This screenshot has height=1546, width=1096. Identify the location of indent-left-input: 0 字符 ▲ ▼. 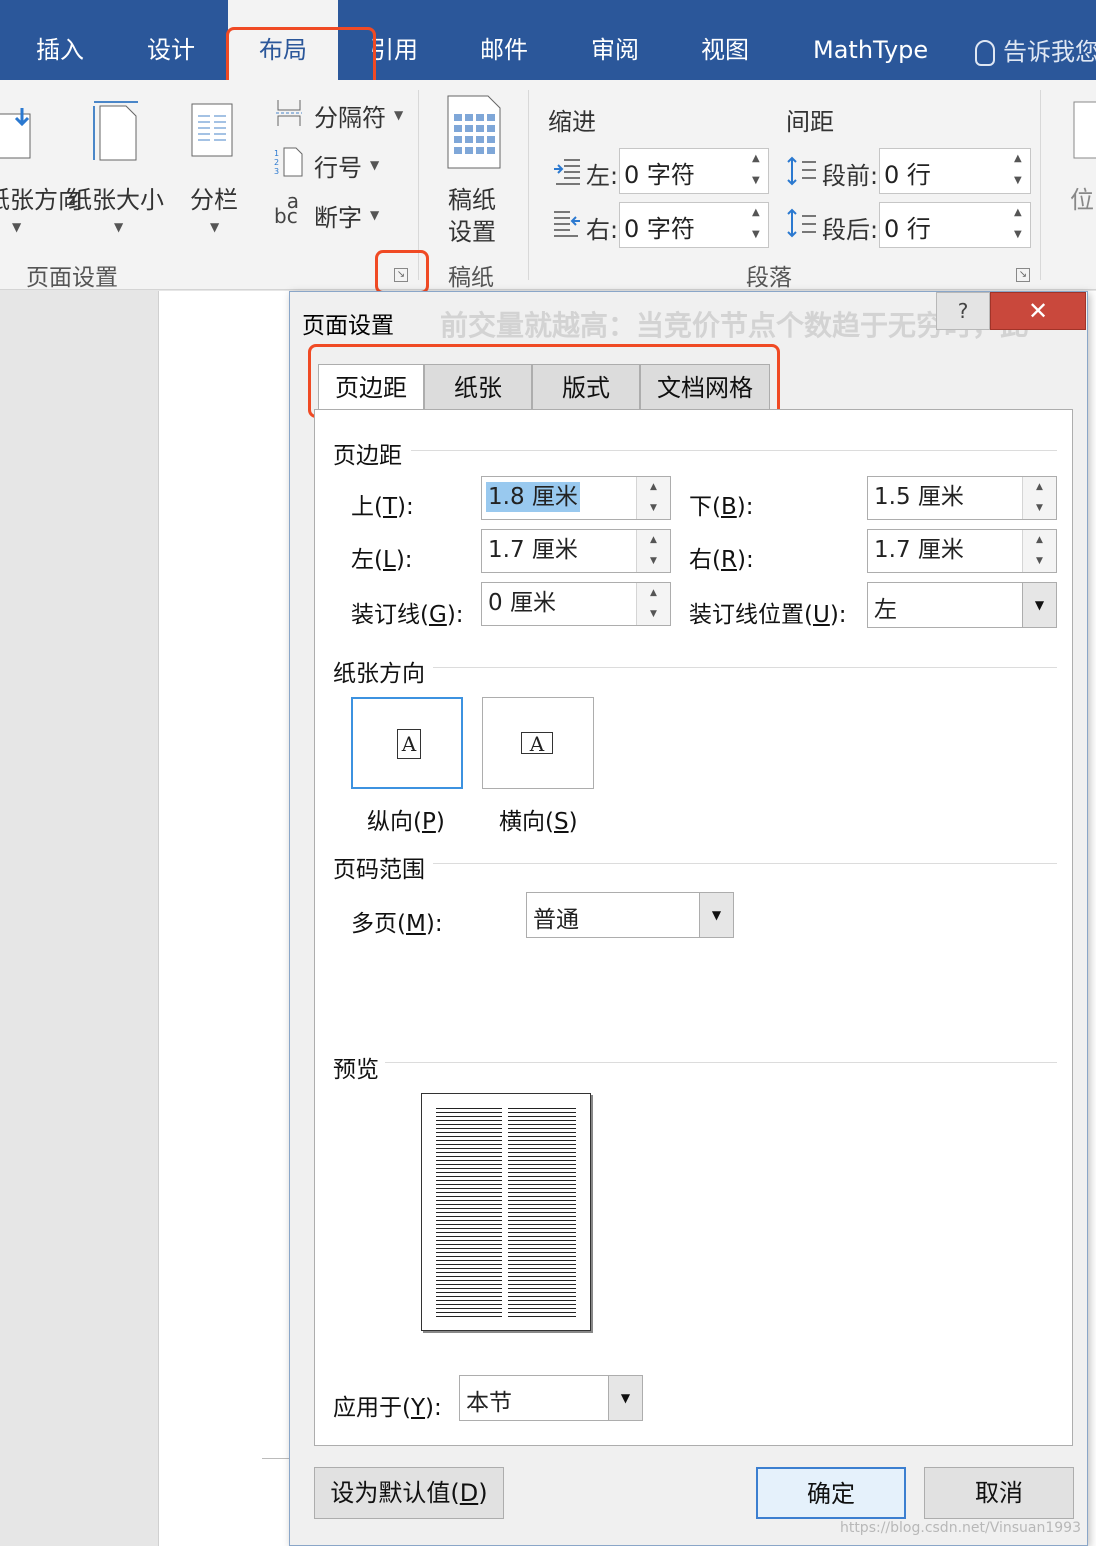
(694, 171).